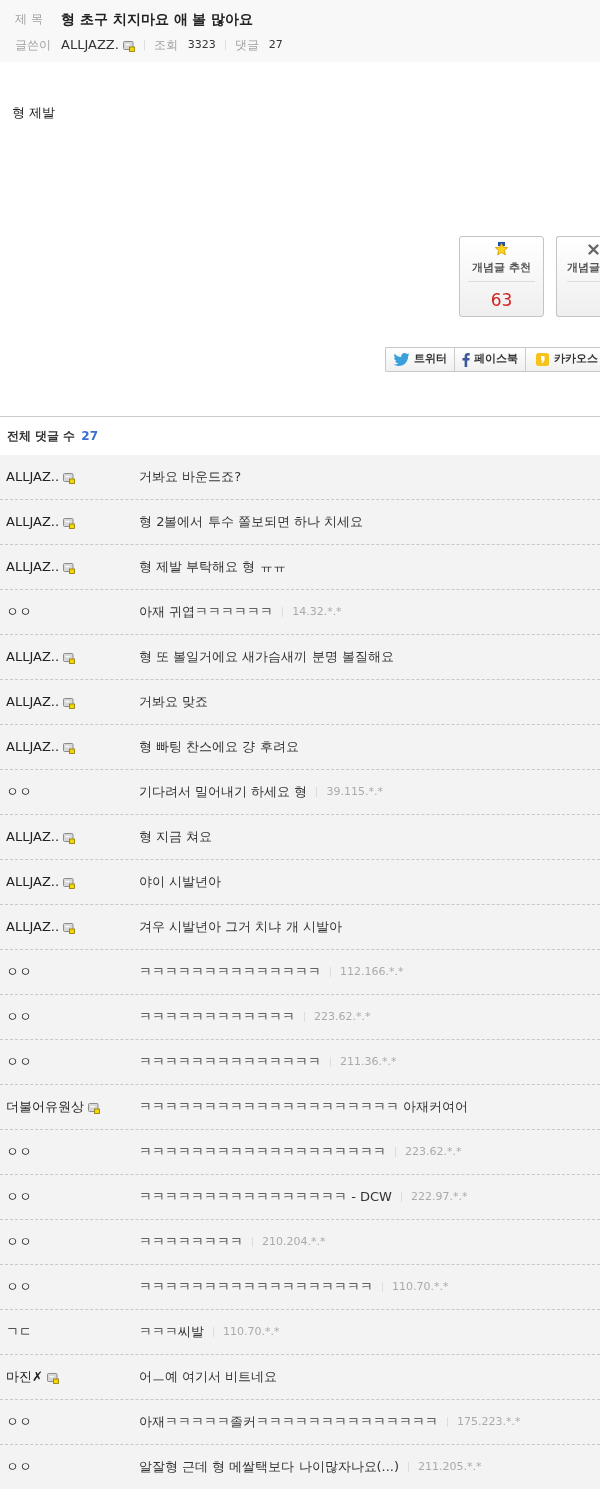 The height and width of the screenshot is (1489, 600). Describe the element at coordinates (29, 19) in the screenshot. I see `title-label: 제 목` at that location.